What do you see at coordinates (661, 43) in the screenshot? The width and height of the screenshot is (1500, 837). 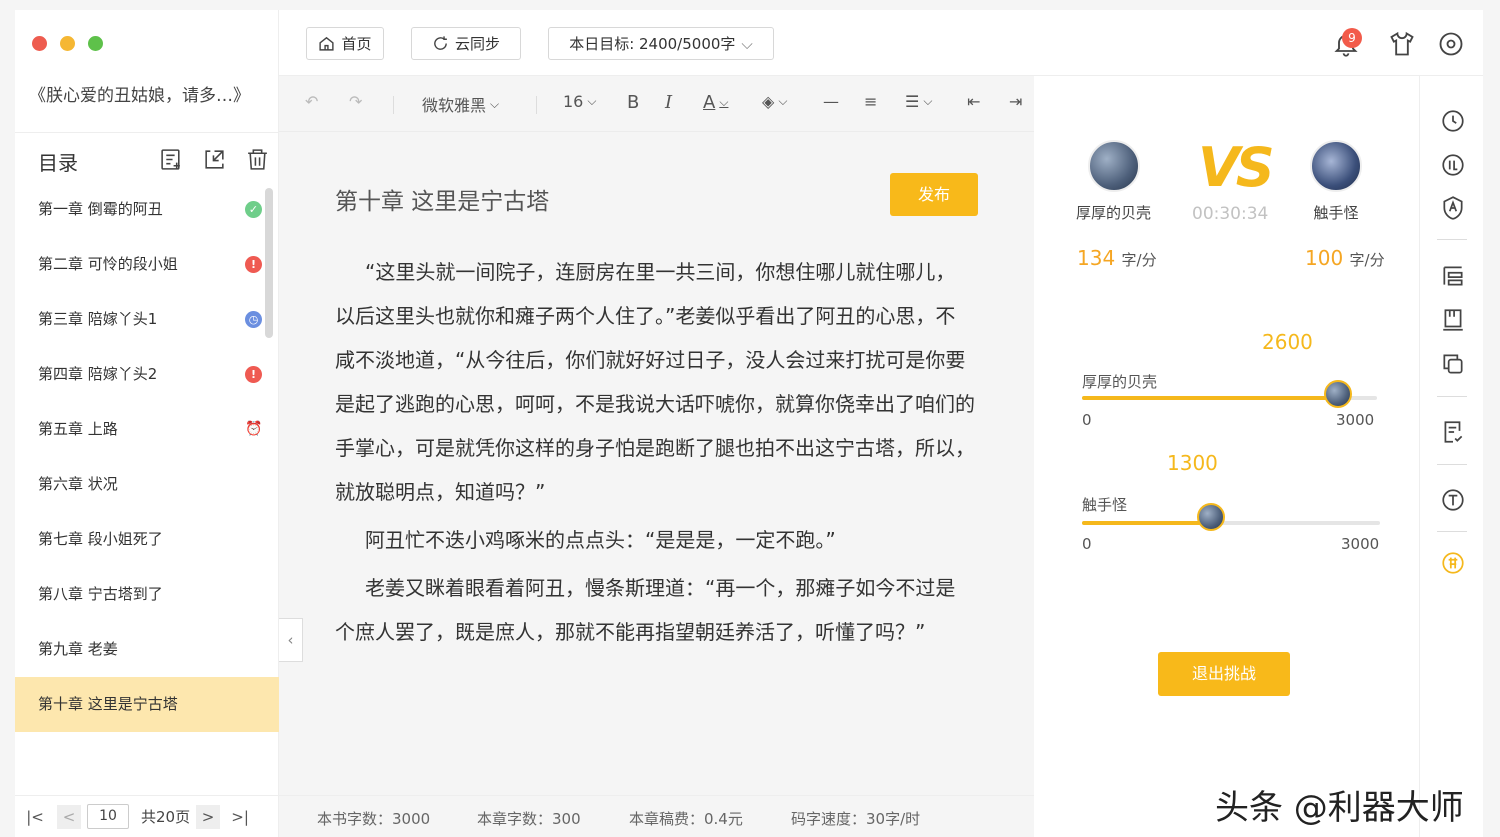 I see `daily-goal-dropdown: 本日目标: 2400/5000字 ⌵` at bounding box center [661, 43].